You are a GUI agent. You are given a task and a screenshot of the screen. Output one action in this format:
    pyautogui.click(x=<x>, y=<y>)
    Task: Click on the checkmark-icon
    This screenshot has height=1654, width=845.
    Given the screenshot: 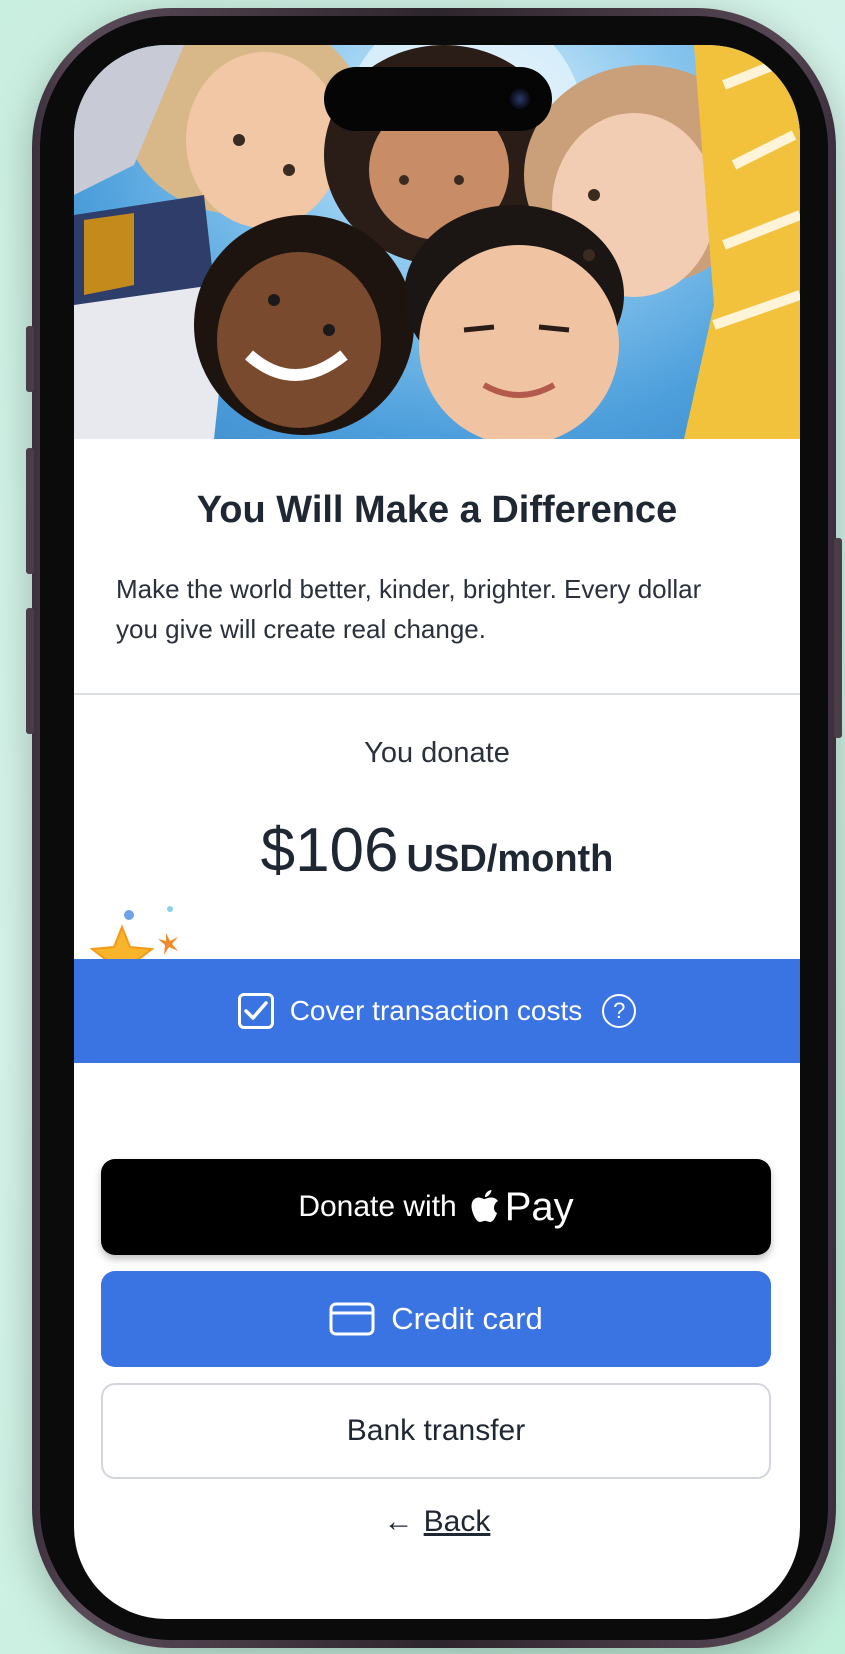 What is the action you would take?
    pyautogui.click(x=255, y=1010)
    